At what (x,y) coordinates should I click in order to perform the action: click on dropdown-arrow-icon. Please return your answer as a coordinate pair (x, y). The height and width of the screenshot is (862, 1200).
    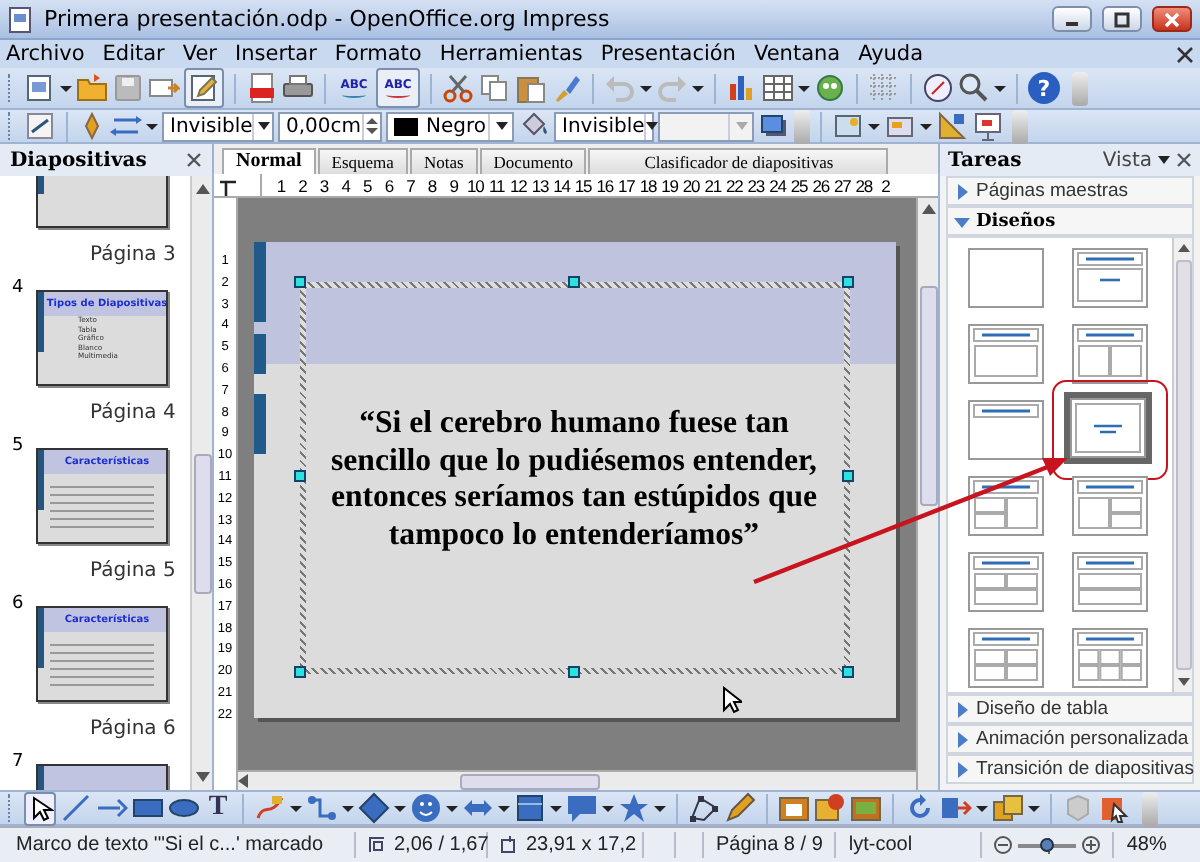
    Looking at the image, I should click on (1164, 160).